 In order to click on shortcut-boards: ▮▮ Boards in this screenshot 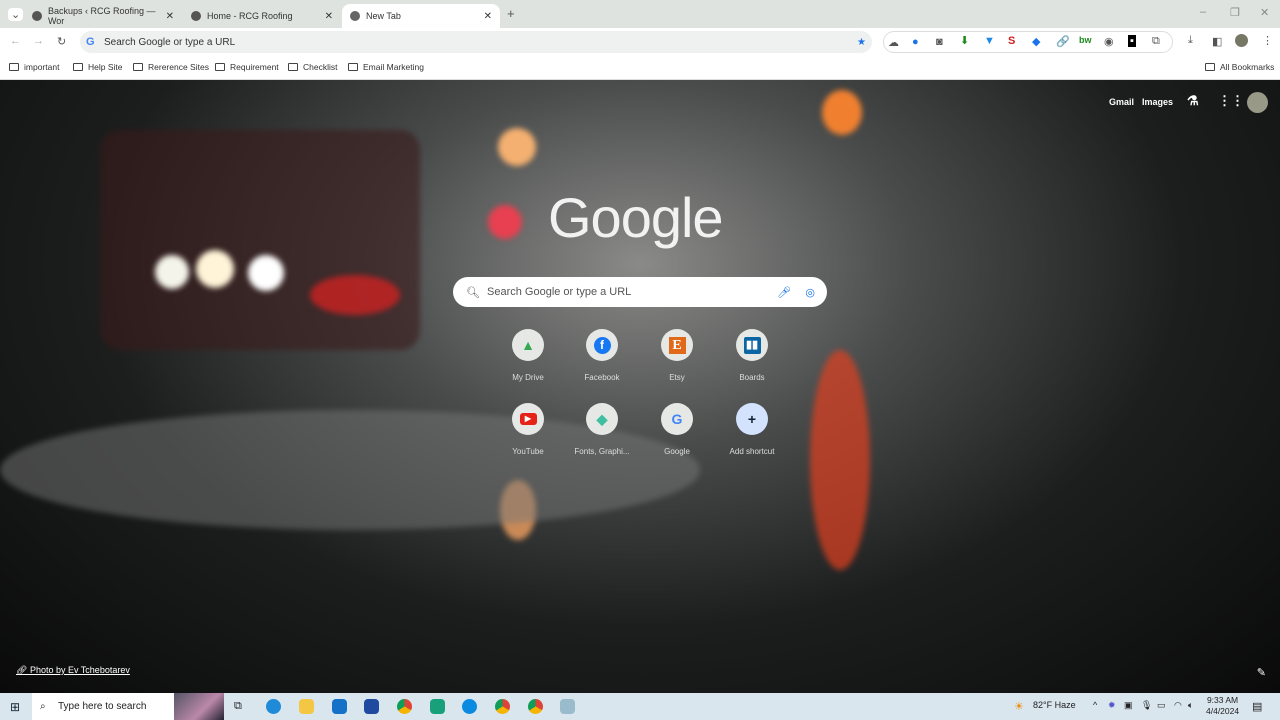, I will do `click(752, 355)`.